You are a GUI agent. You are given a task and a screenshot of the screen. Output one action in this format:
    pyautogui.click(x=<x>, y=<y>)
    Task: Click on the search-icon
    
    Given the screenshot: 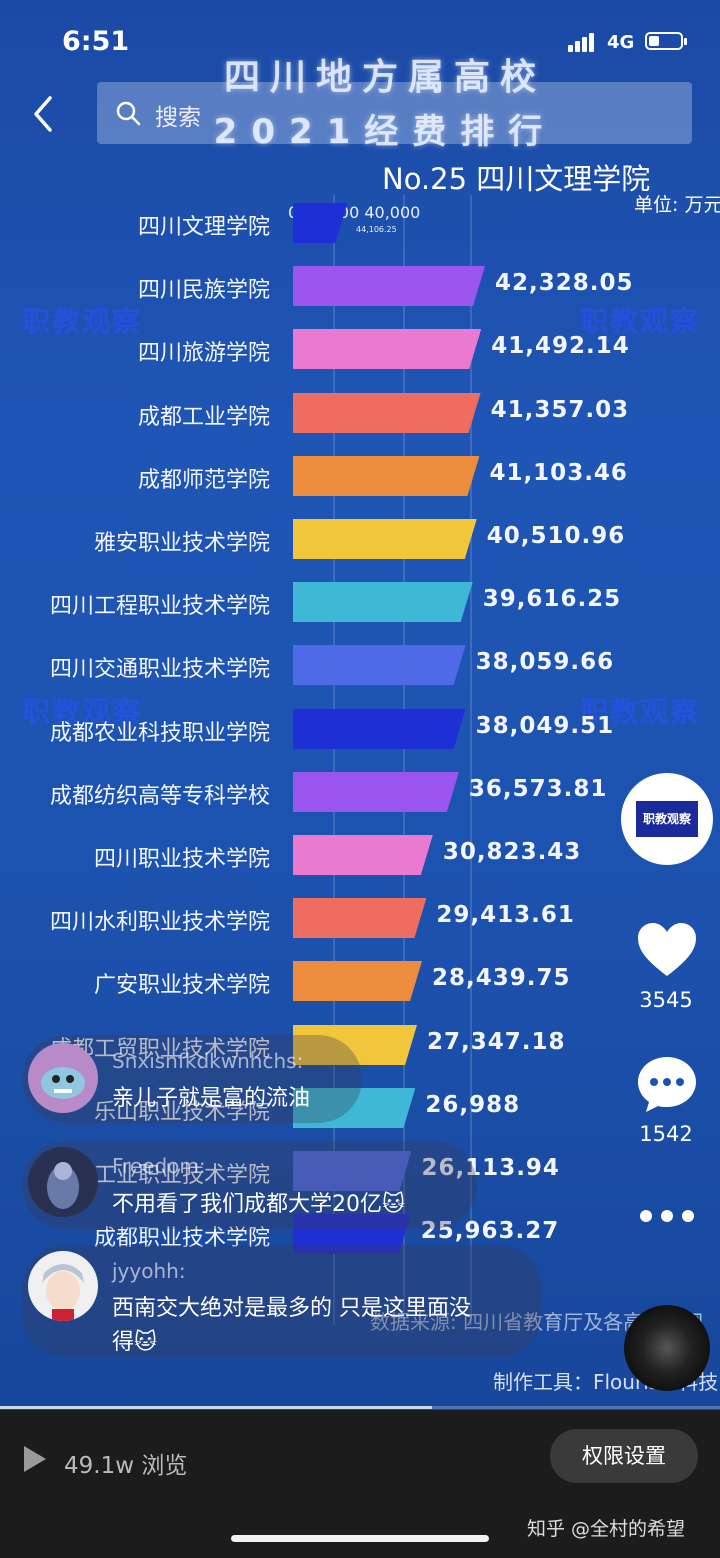 What is the action you would take?
    pyautogui.click(x=128, y=113)
    